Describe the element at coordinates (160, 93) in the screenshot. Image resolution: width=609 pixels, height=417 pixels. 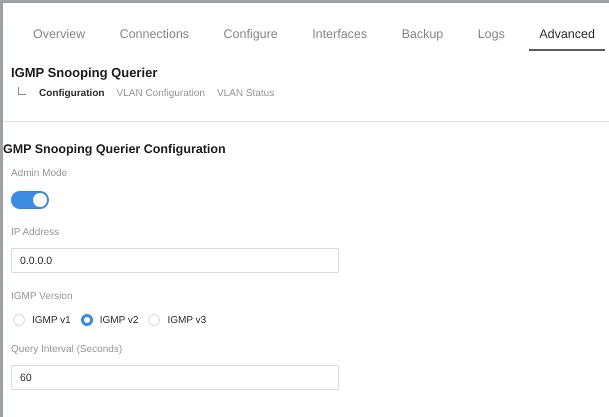
I see `subnav-link: VLAN Configuration` at that location.